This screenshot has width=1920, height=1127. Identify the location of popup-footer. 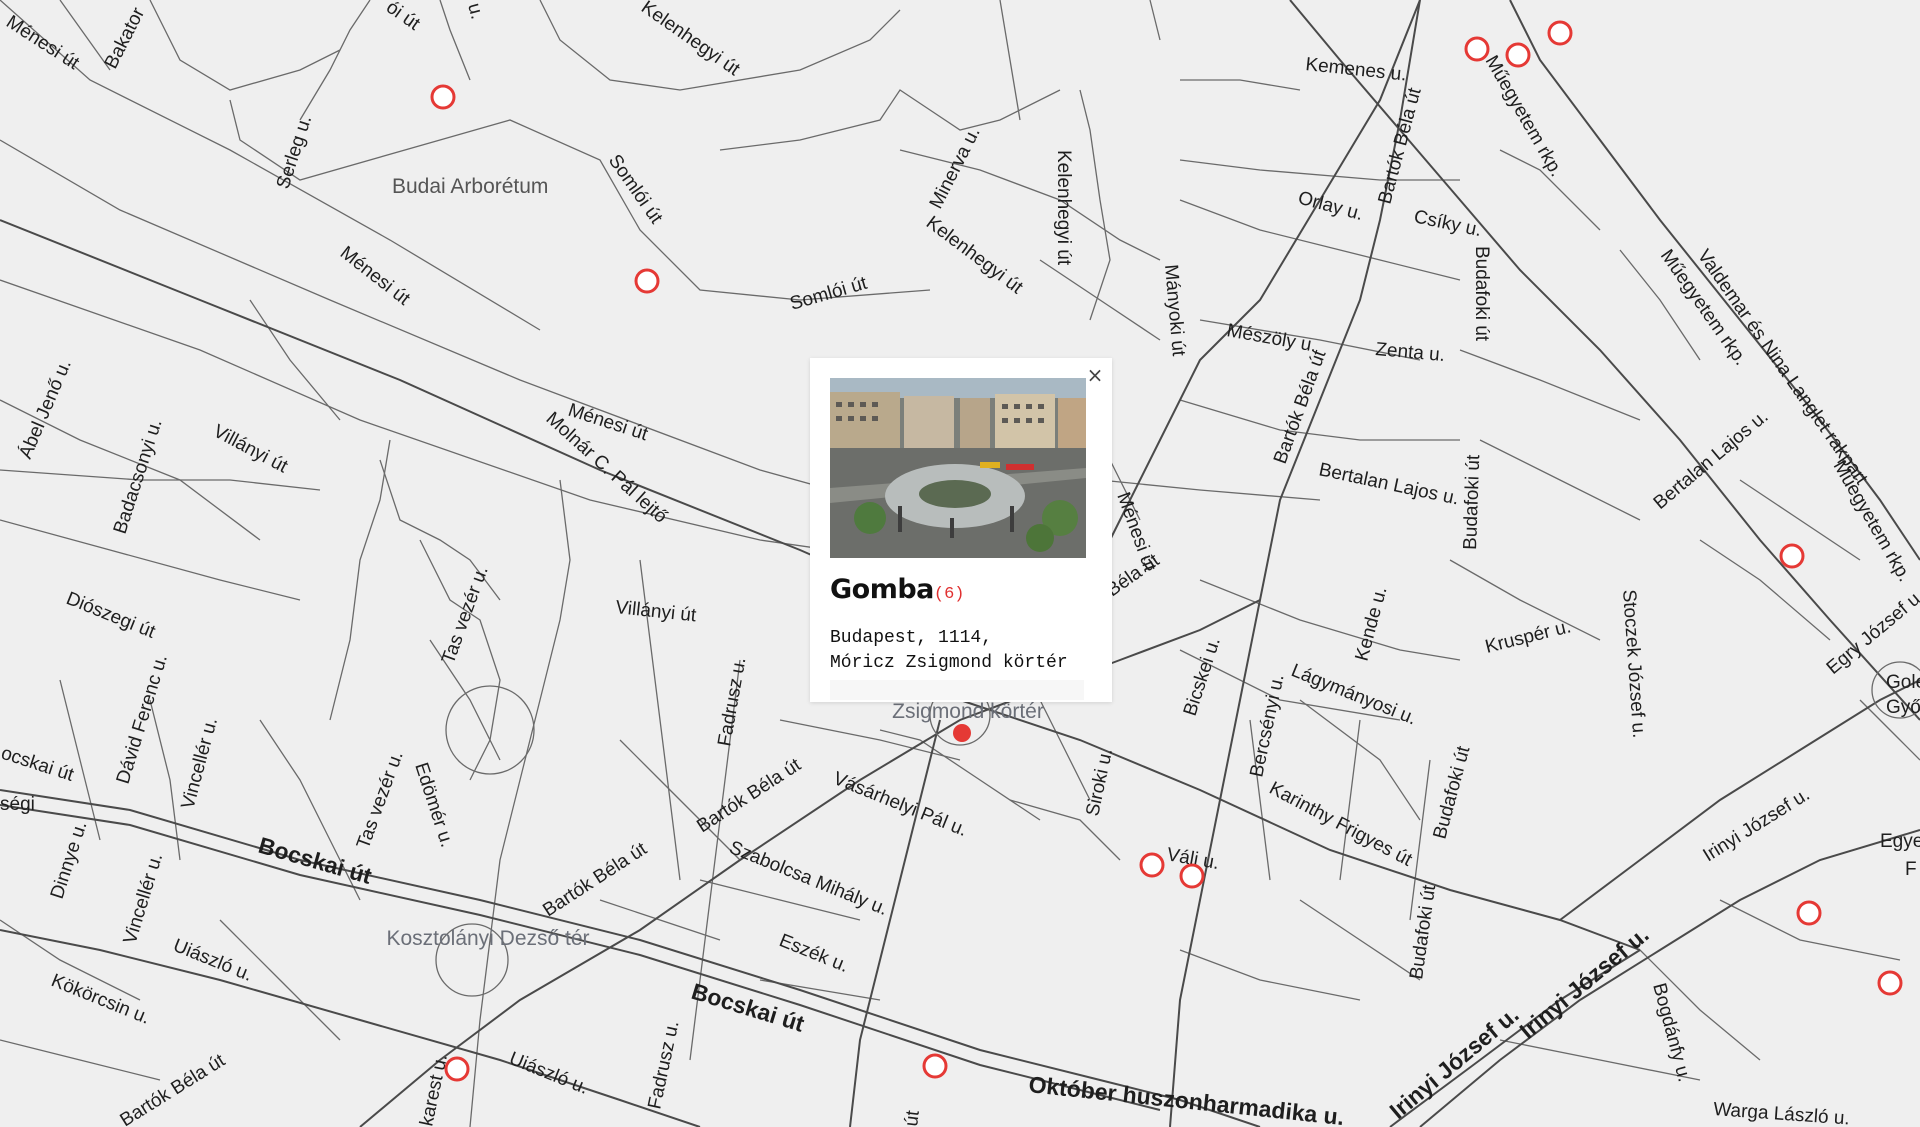
(957, 690).